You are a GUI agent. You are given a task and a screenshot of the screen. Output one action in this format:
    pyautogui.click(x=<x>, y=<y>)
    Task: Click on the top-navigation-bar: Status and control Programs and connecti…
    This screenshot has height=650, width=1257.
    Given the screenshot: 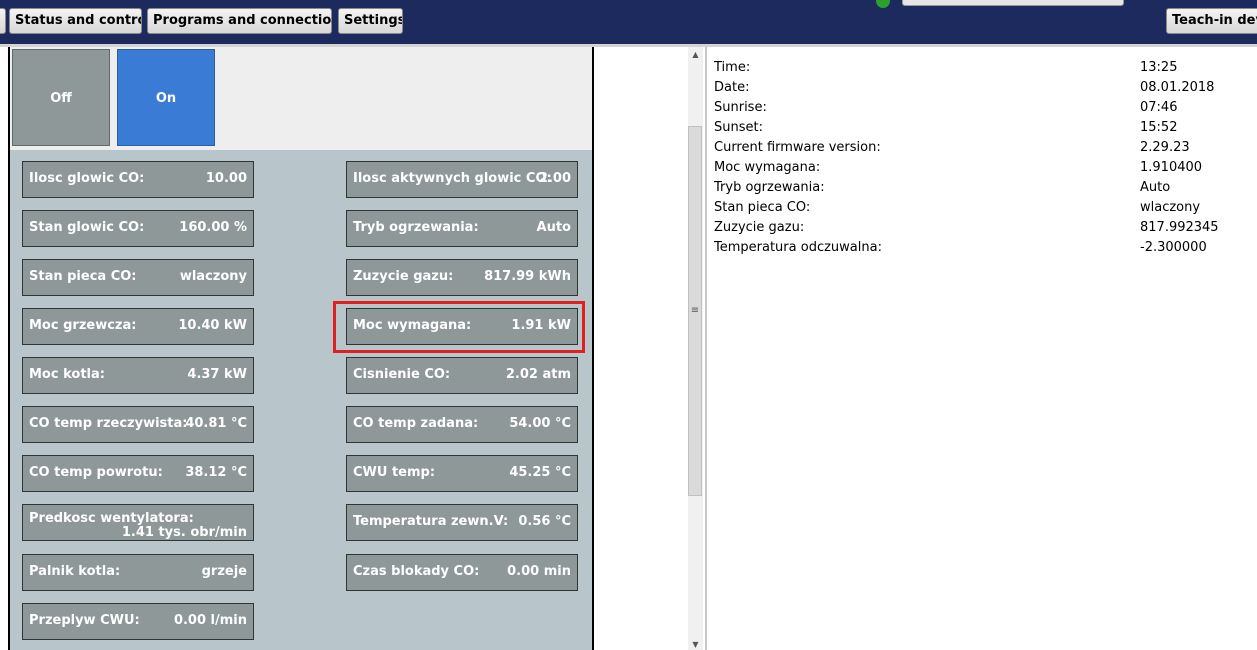 What is the action you would take?
    pyautogui.click(x=628, y=22)
    